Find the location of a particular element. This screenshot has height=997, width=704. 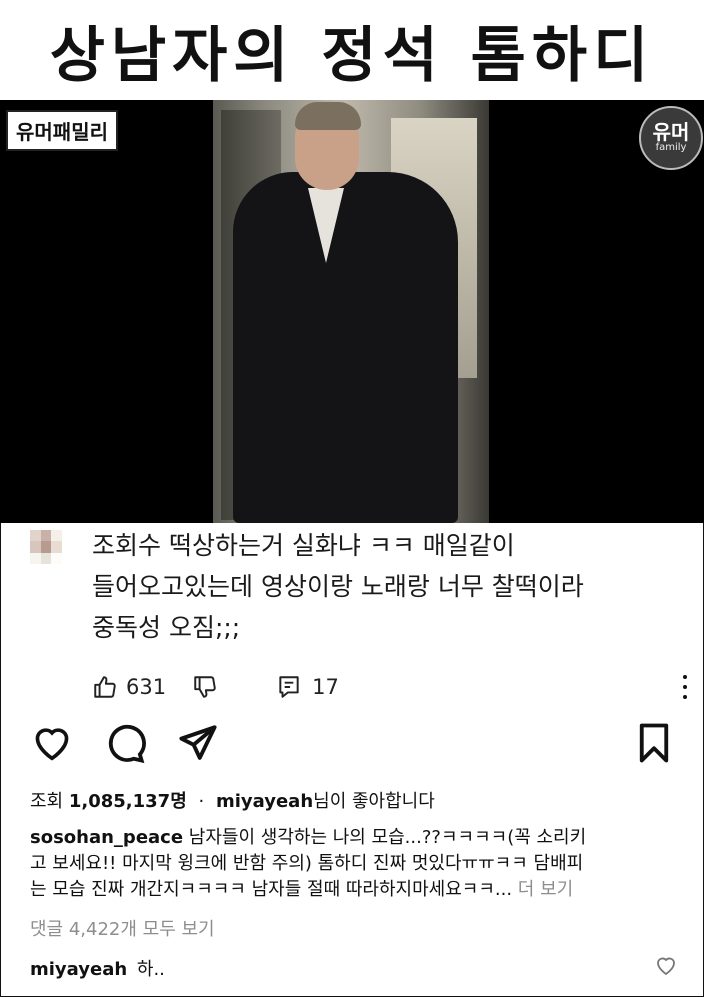

reply-count: 17 is located at coordinates (325, 687).